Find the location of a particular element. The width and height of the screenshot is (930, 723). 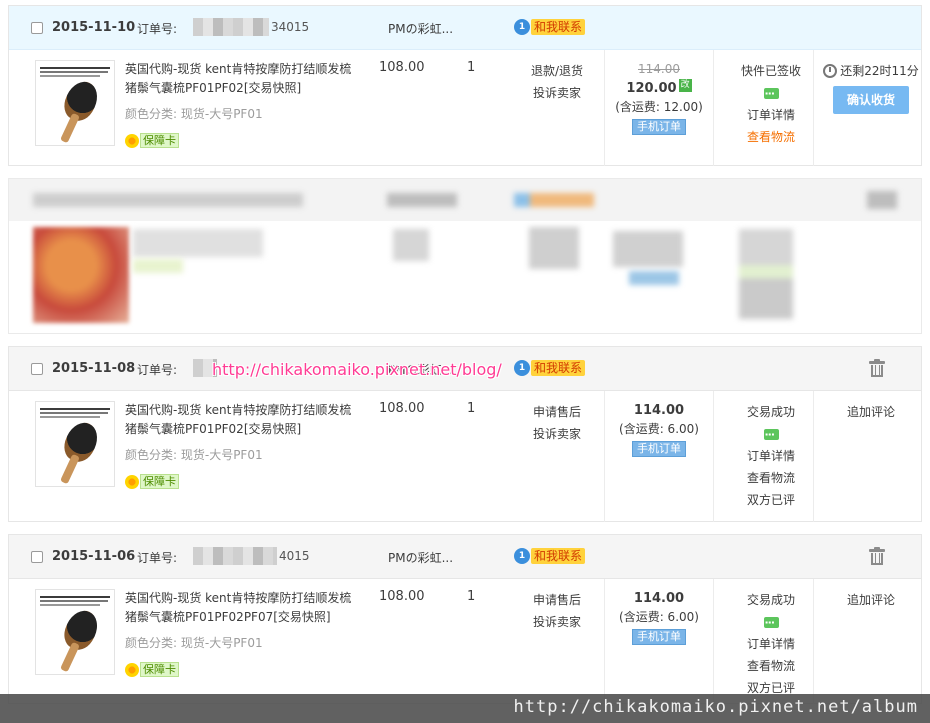

order-action: 还剩22时11分 确认收货 is located at coordinates (871, 87).